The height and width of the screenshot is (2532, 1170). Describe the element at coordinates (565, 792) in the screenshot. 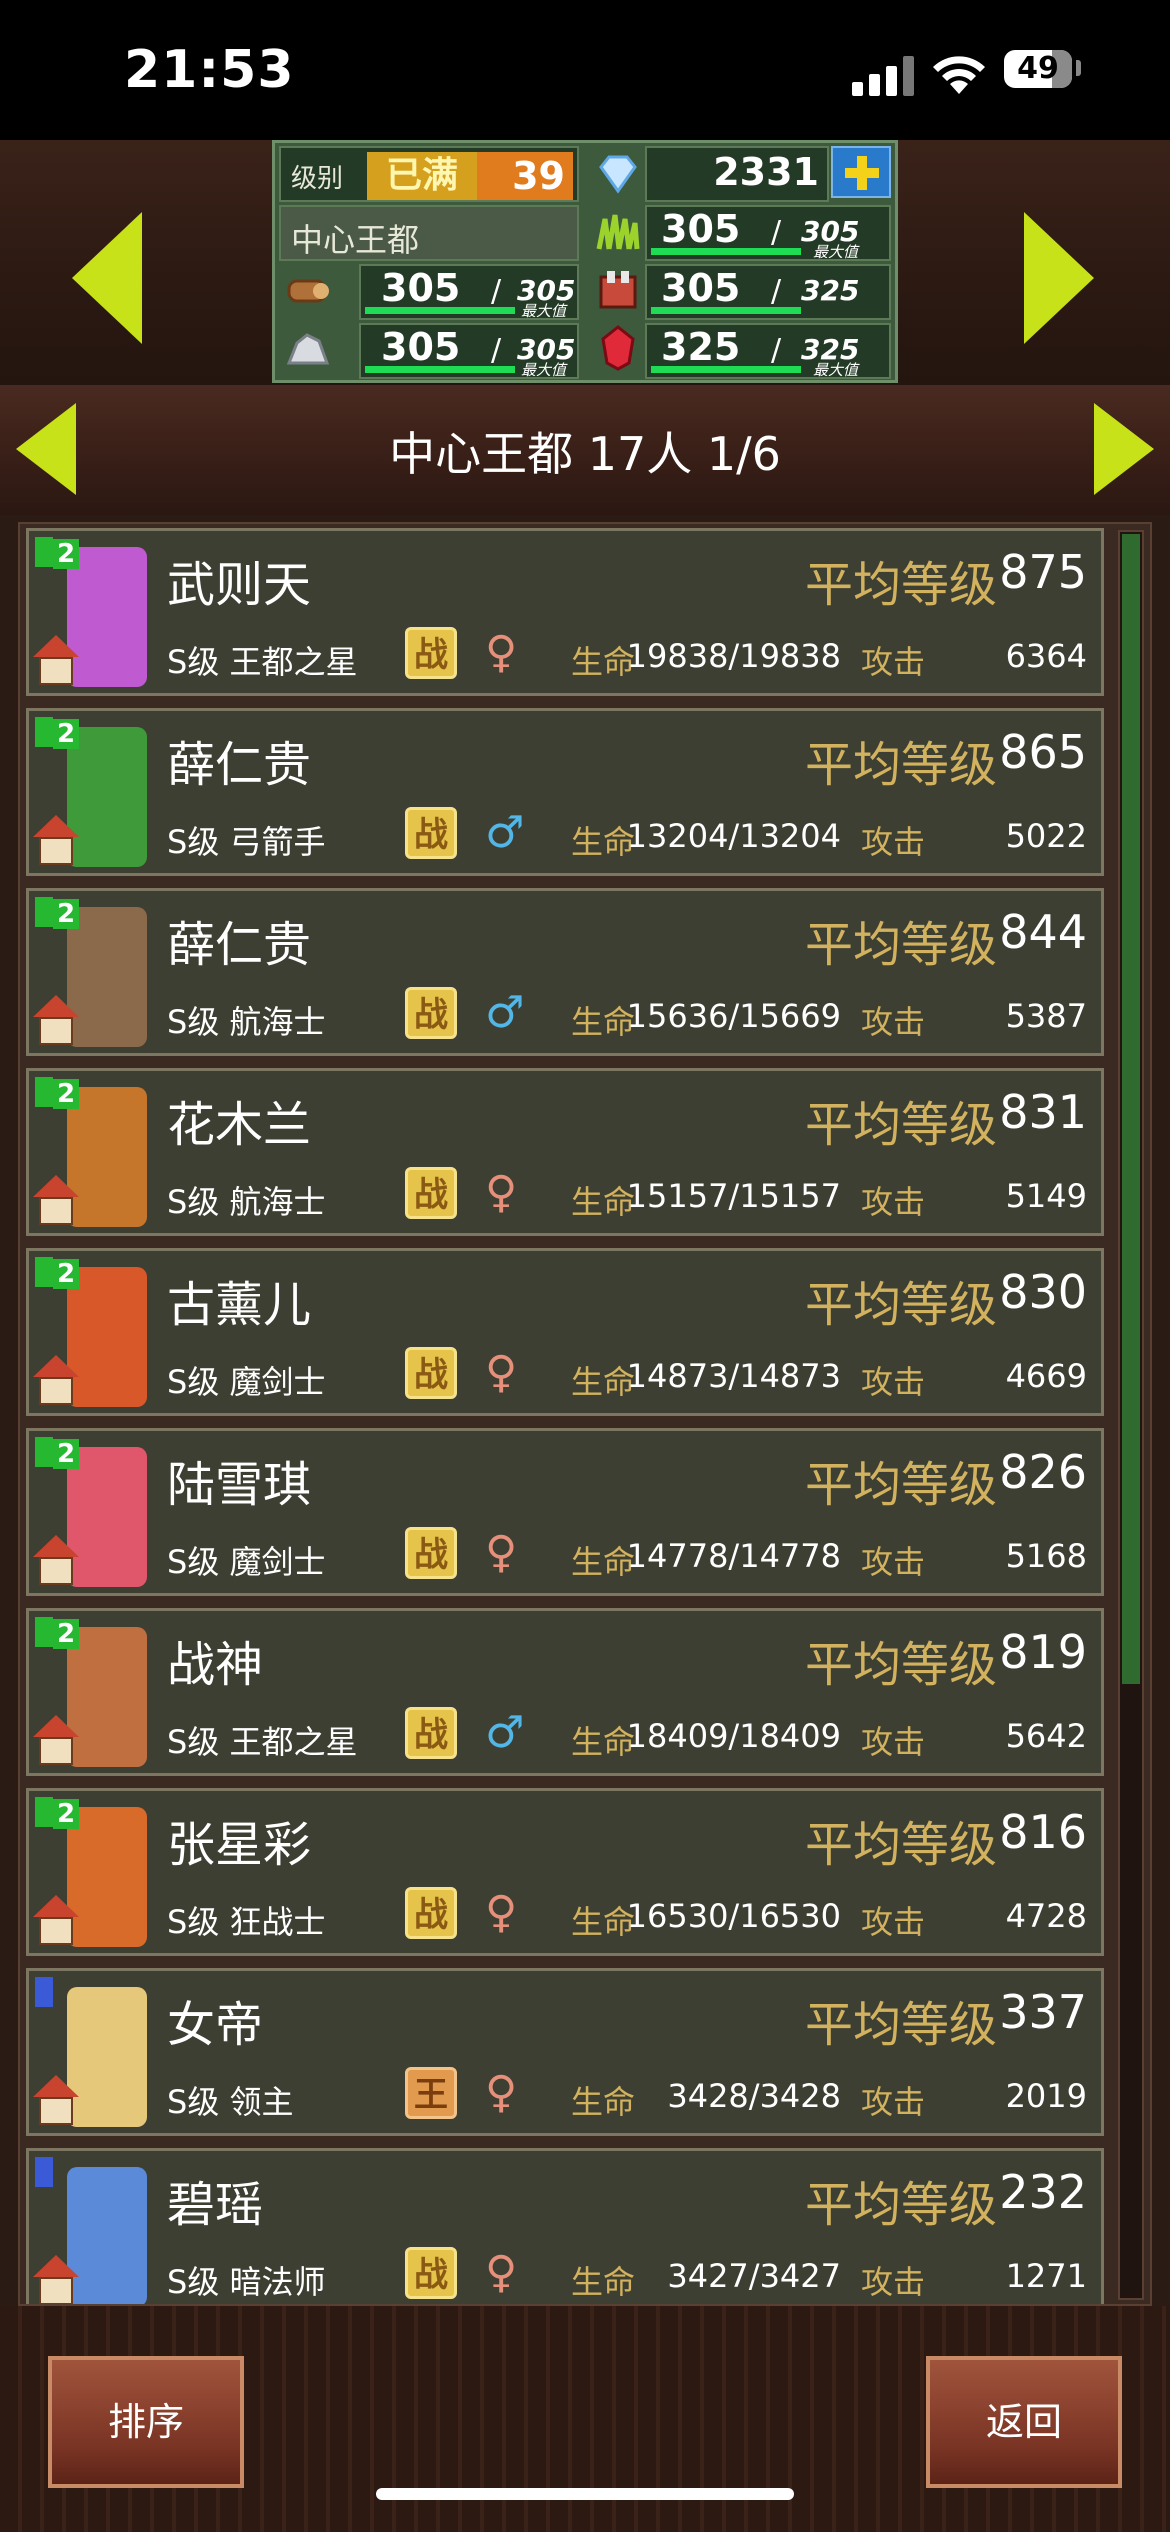

I see `character-row: 2 薛仁贵 平均等级 865 S级 弓箭手 战 ♂ 生命 13204/13204 攻击 5022` at that location.